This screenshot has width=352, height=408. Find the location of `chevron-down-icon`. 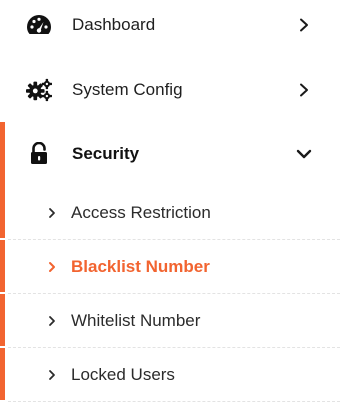

chevron-down-icon is located at coordinates (304, 154).